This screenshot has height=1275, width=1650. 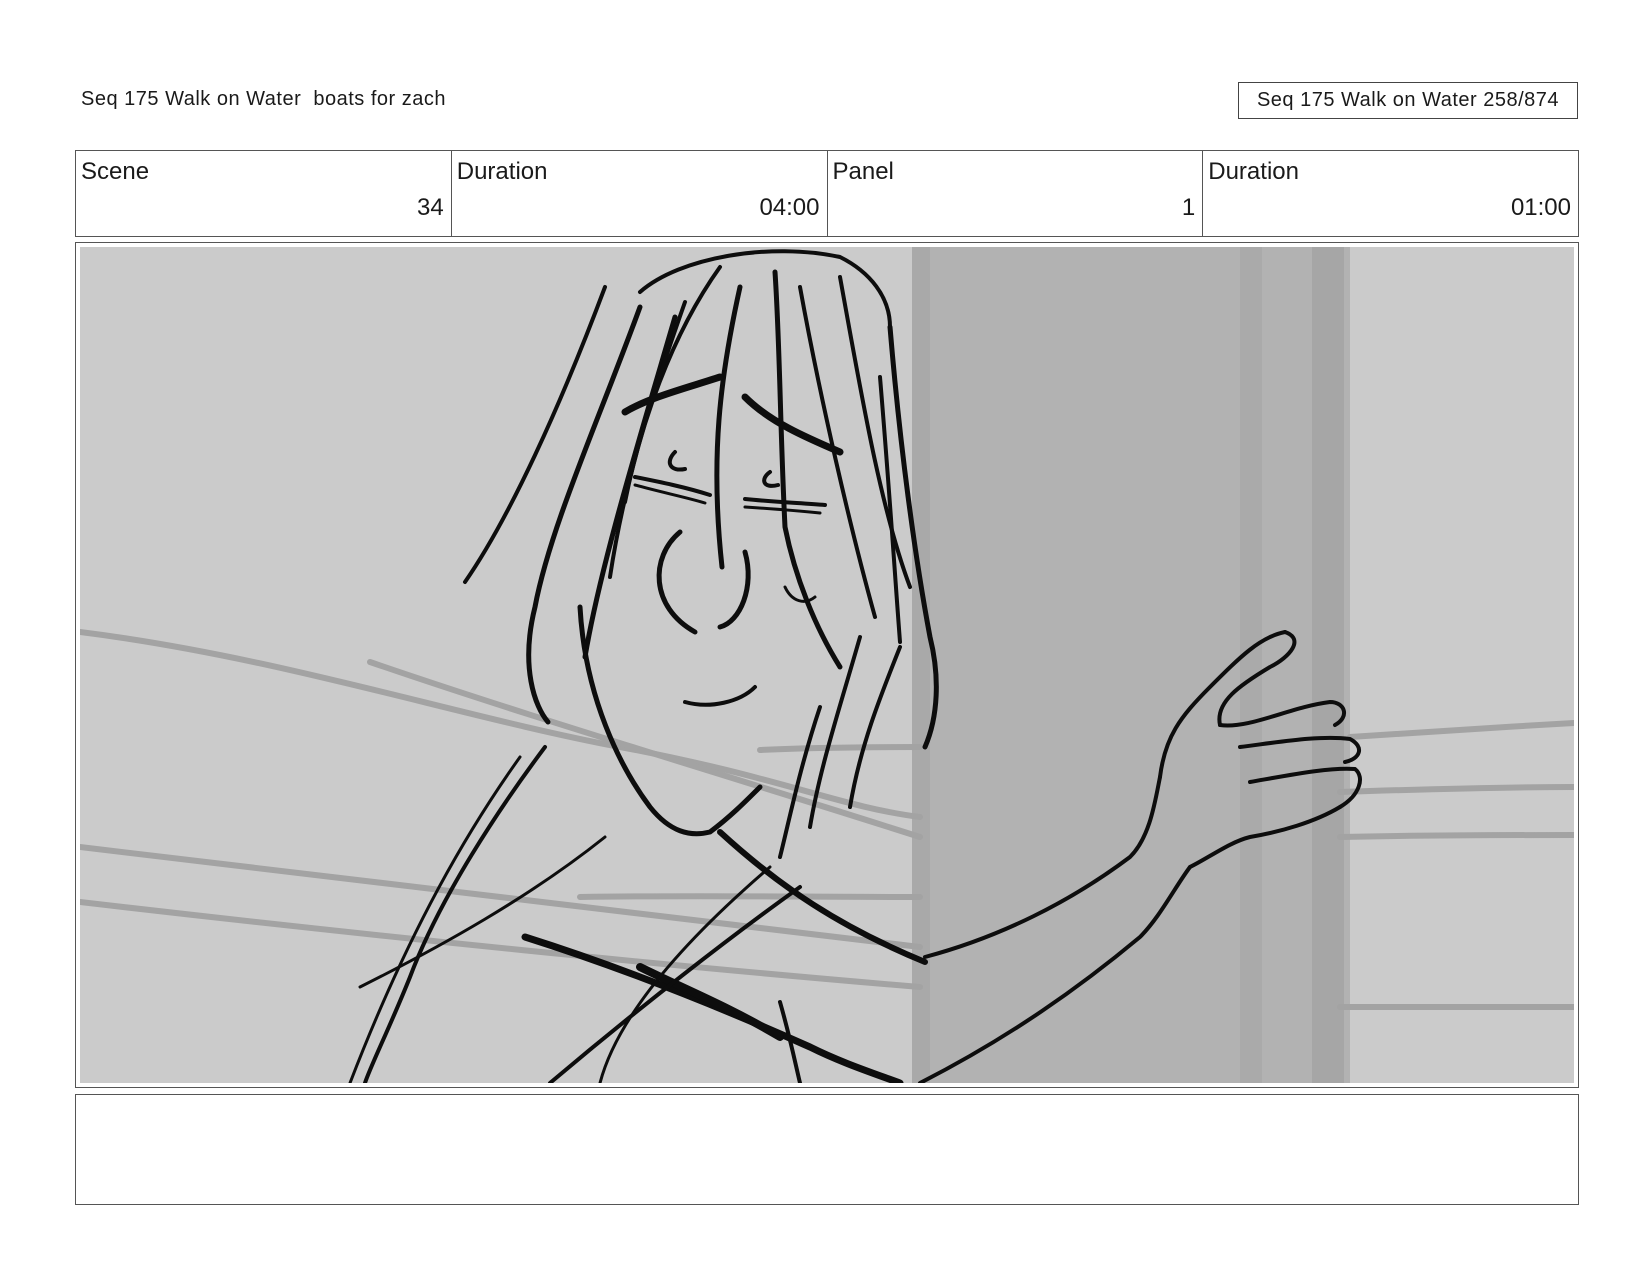 What do you see at coordinates (1328, 665) in the screenshot?
I see `door-frame-edge` at bounding box center [1328, 665].